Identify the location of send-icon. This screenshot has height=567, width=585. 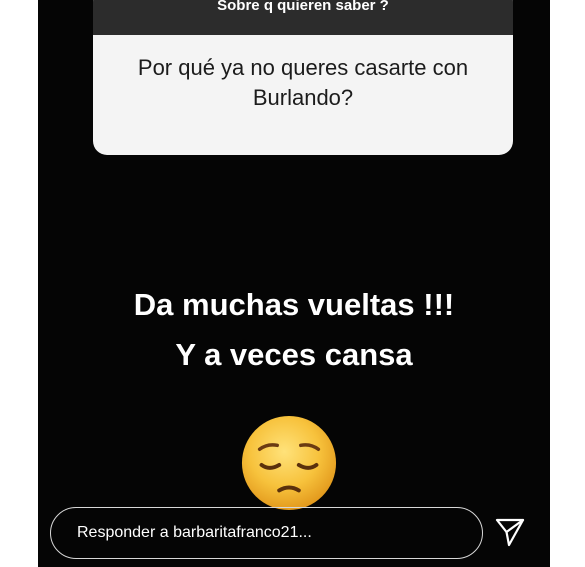
(510, 532).